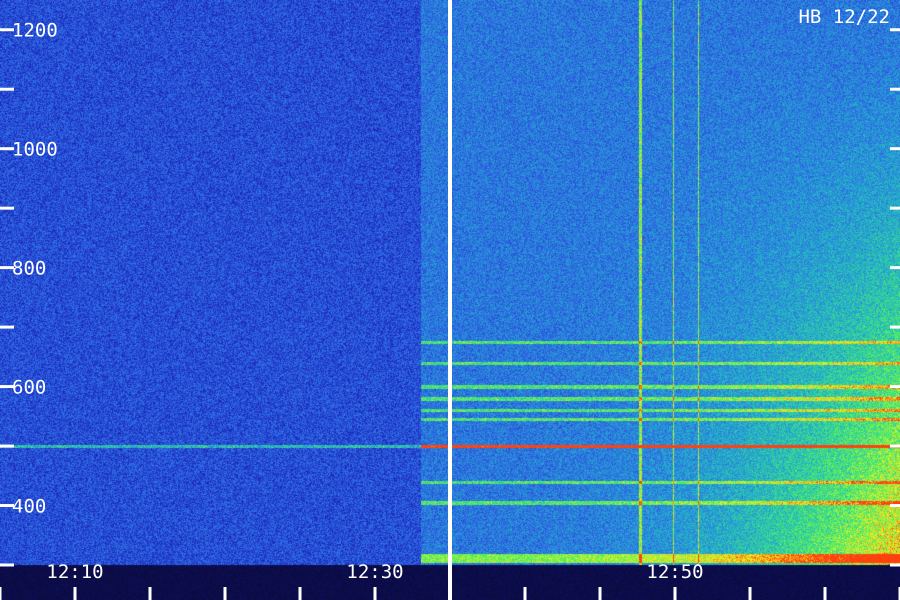  What do you see at coordinates (29, 507) in the screenshot?
I see `y-tick-label: 400` at bounding box center [29, 507].